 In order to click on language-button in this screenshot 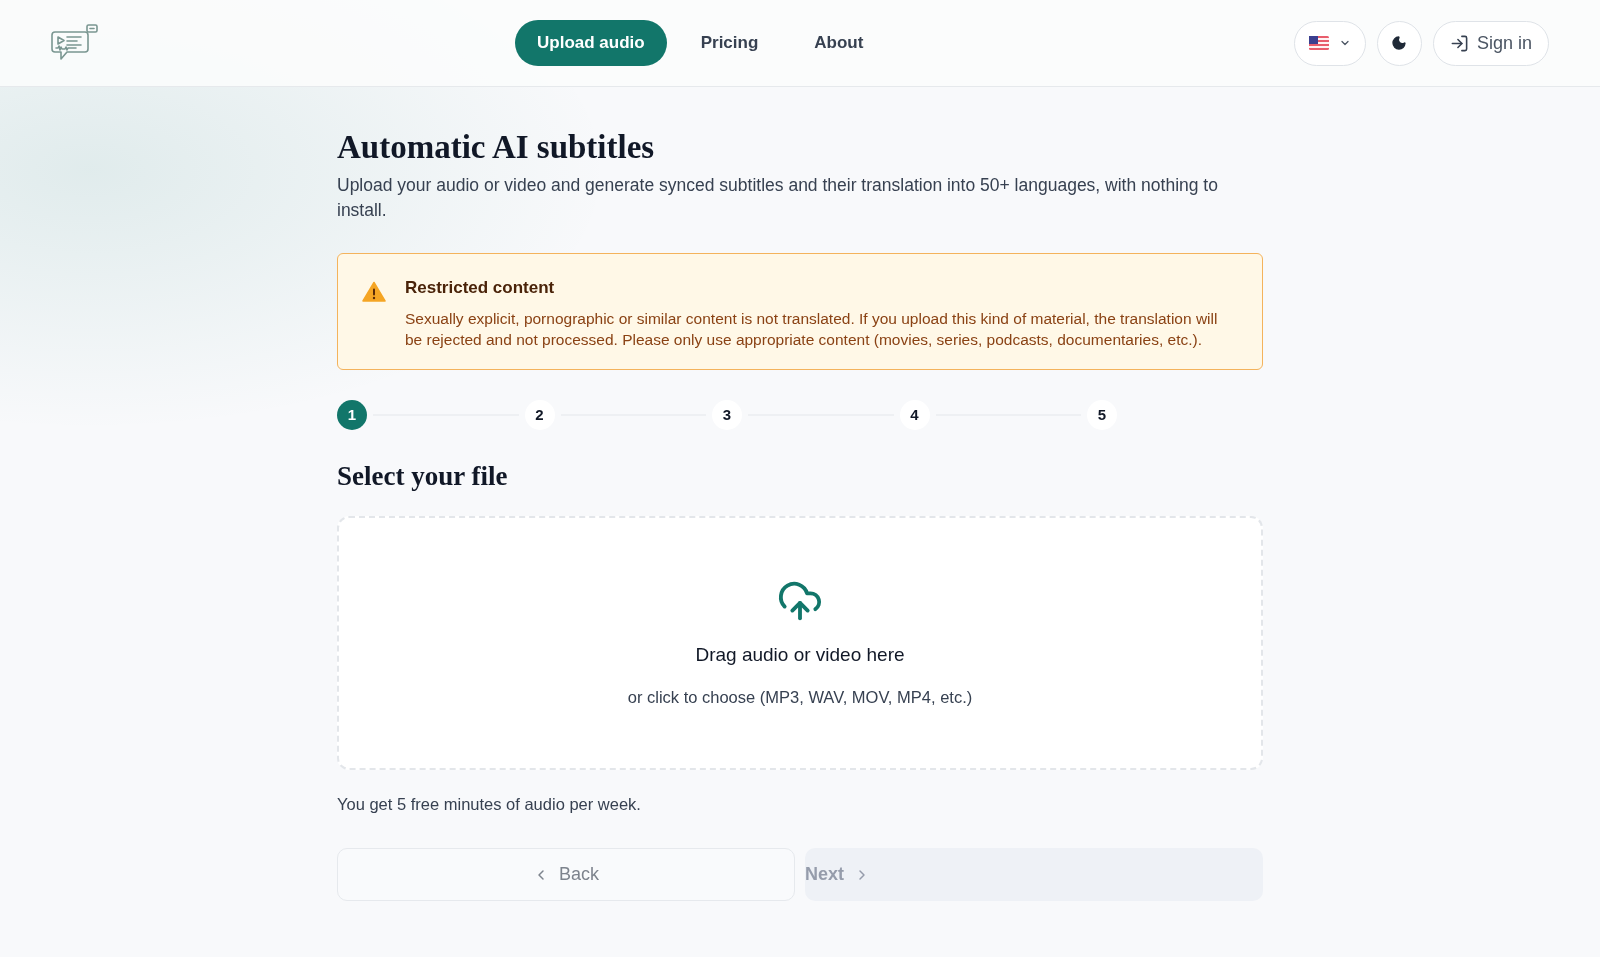, I will do `click(1329, 43)`.